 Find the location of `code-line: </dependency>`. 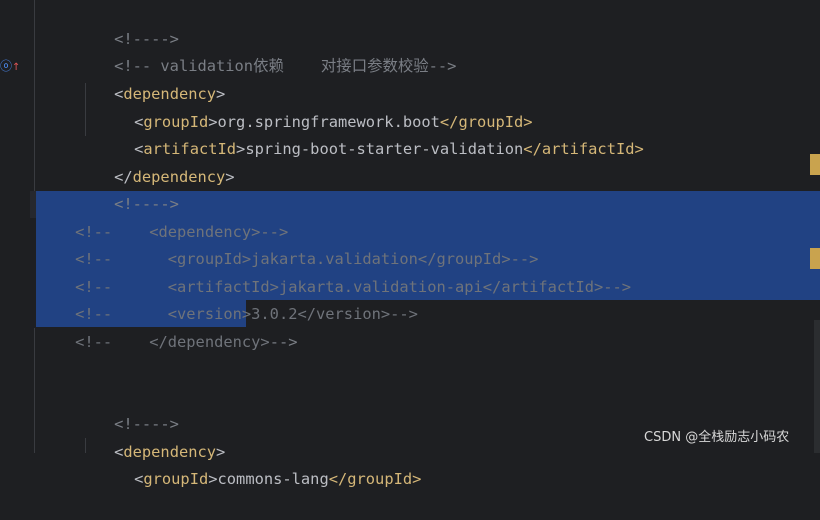

code-line: </dependency> is located at coordinates (156, 161).